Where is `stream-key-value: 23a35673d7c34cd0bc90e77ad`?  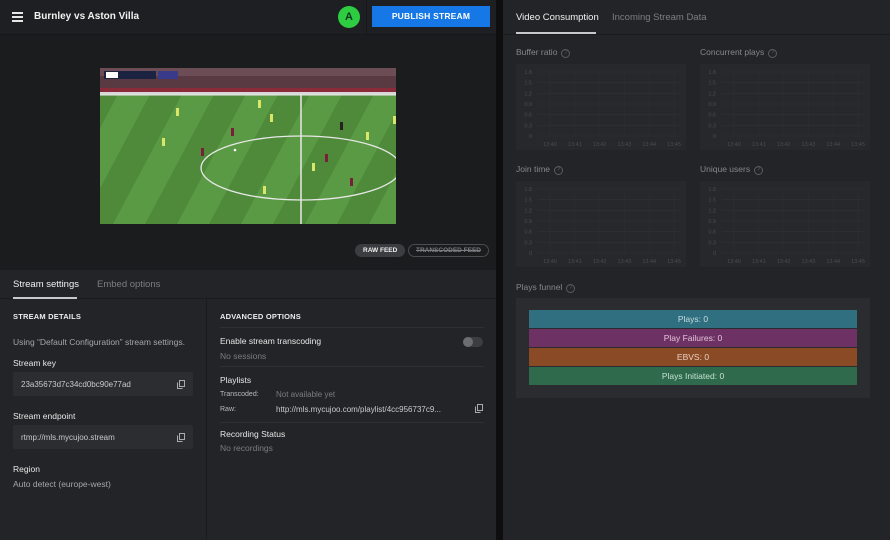
stream-key-value: 23a35673d7c34cd0bc90e77ad is located at coordinates (76, 384).